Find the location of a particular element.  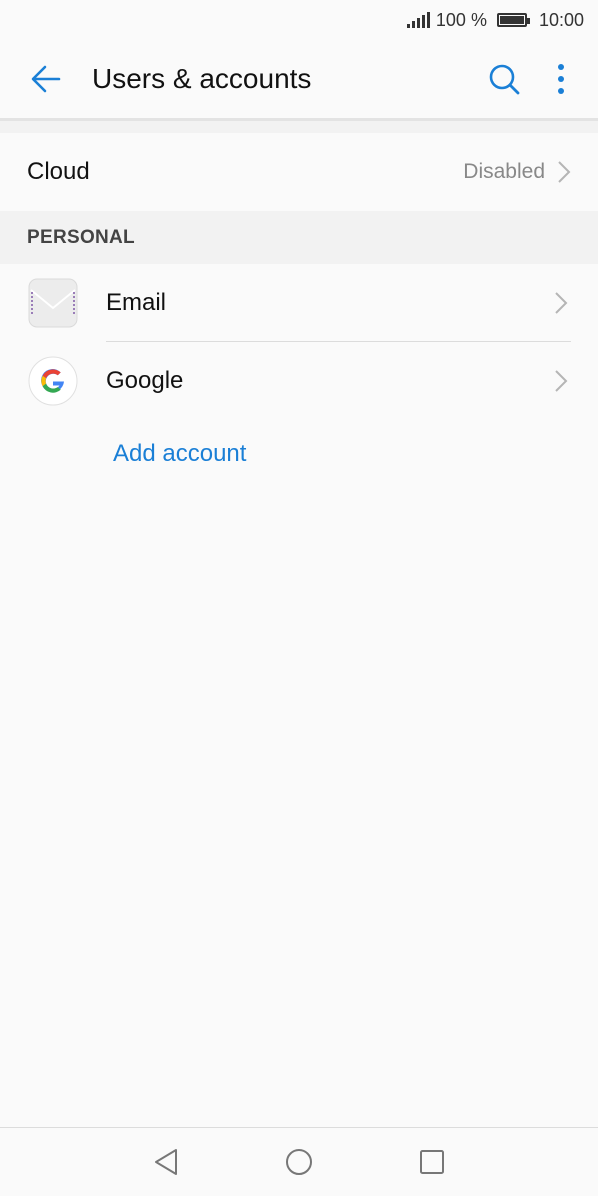

spacer is located at coordinates (299, 127).